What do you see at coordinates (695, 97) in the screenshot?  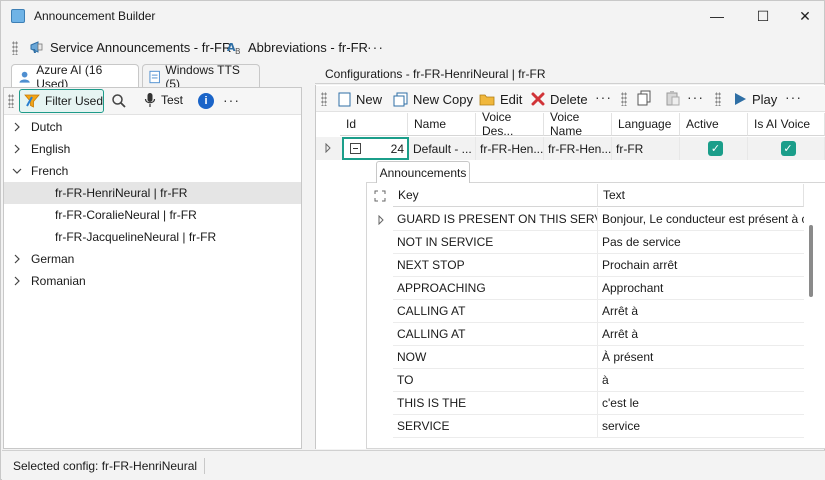 I see `clipboard-toolbar-more-button: ···` at bounding box center [695, 97].